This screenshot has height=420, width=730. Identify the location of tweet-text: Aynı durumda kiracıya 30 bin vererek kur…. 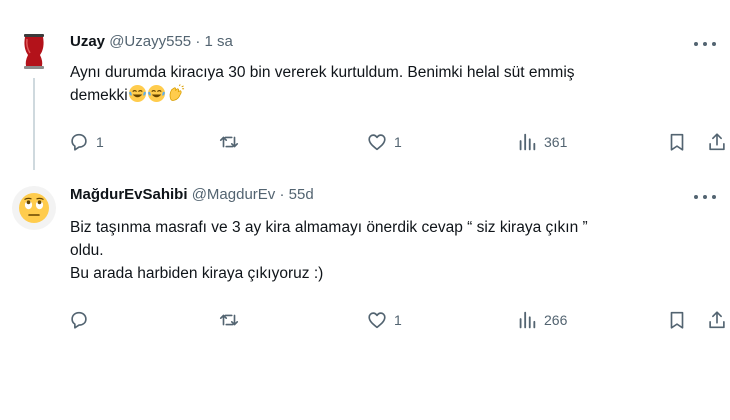
(390, 84).